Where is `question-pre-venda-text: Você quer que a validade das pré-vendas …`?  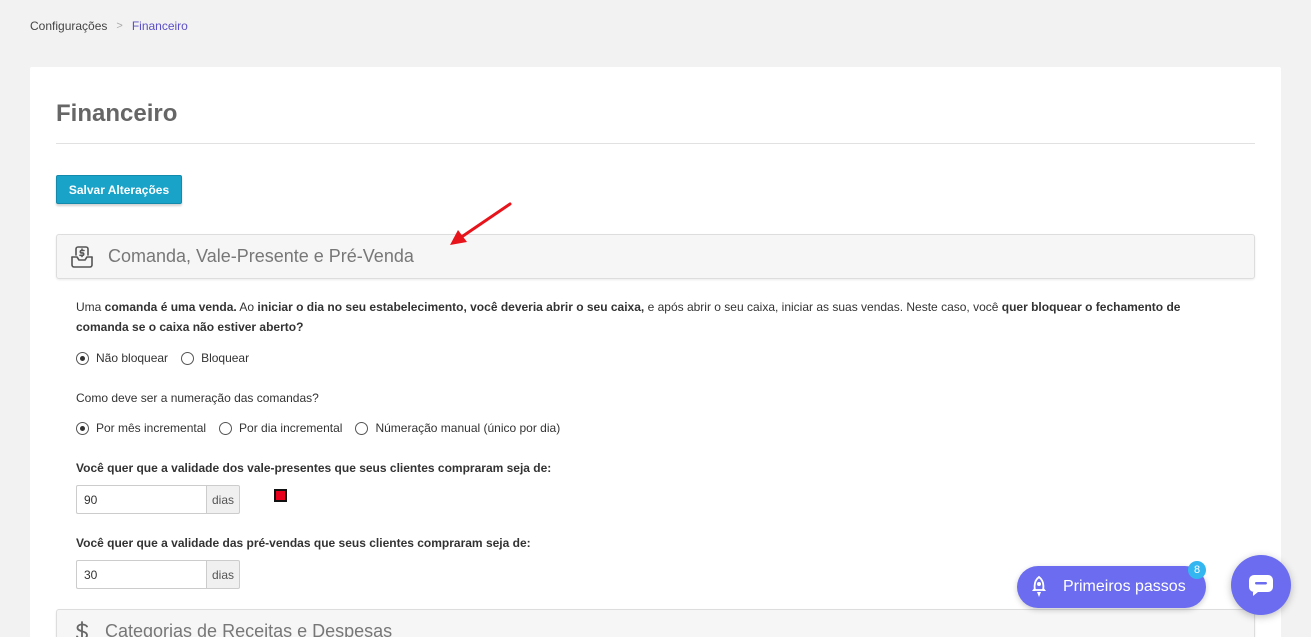
question-pre-venda-text: Você quer que a validade das pré-vendas … is located at coordinates (303, 543).